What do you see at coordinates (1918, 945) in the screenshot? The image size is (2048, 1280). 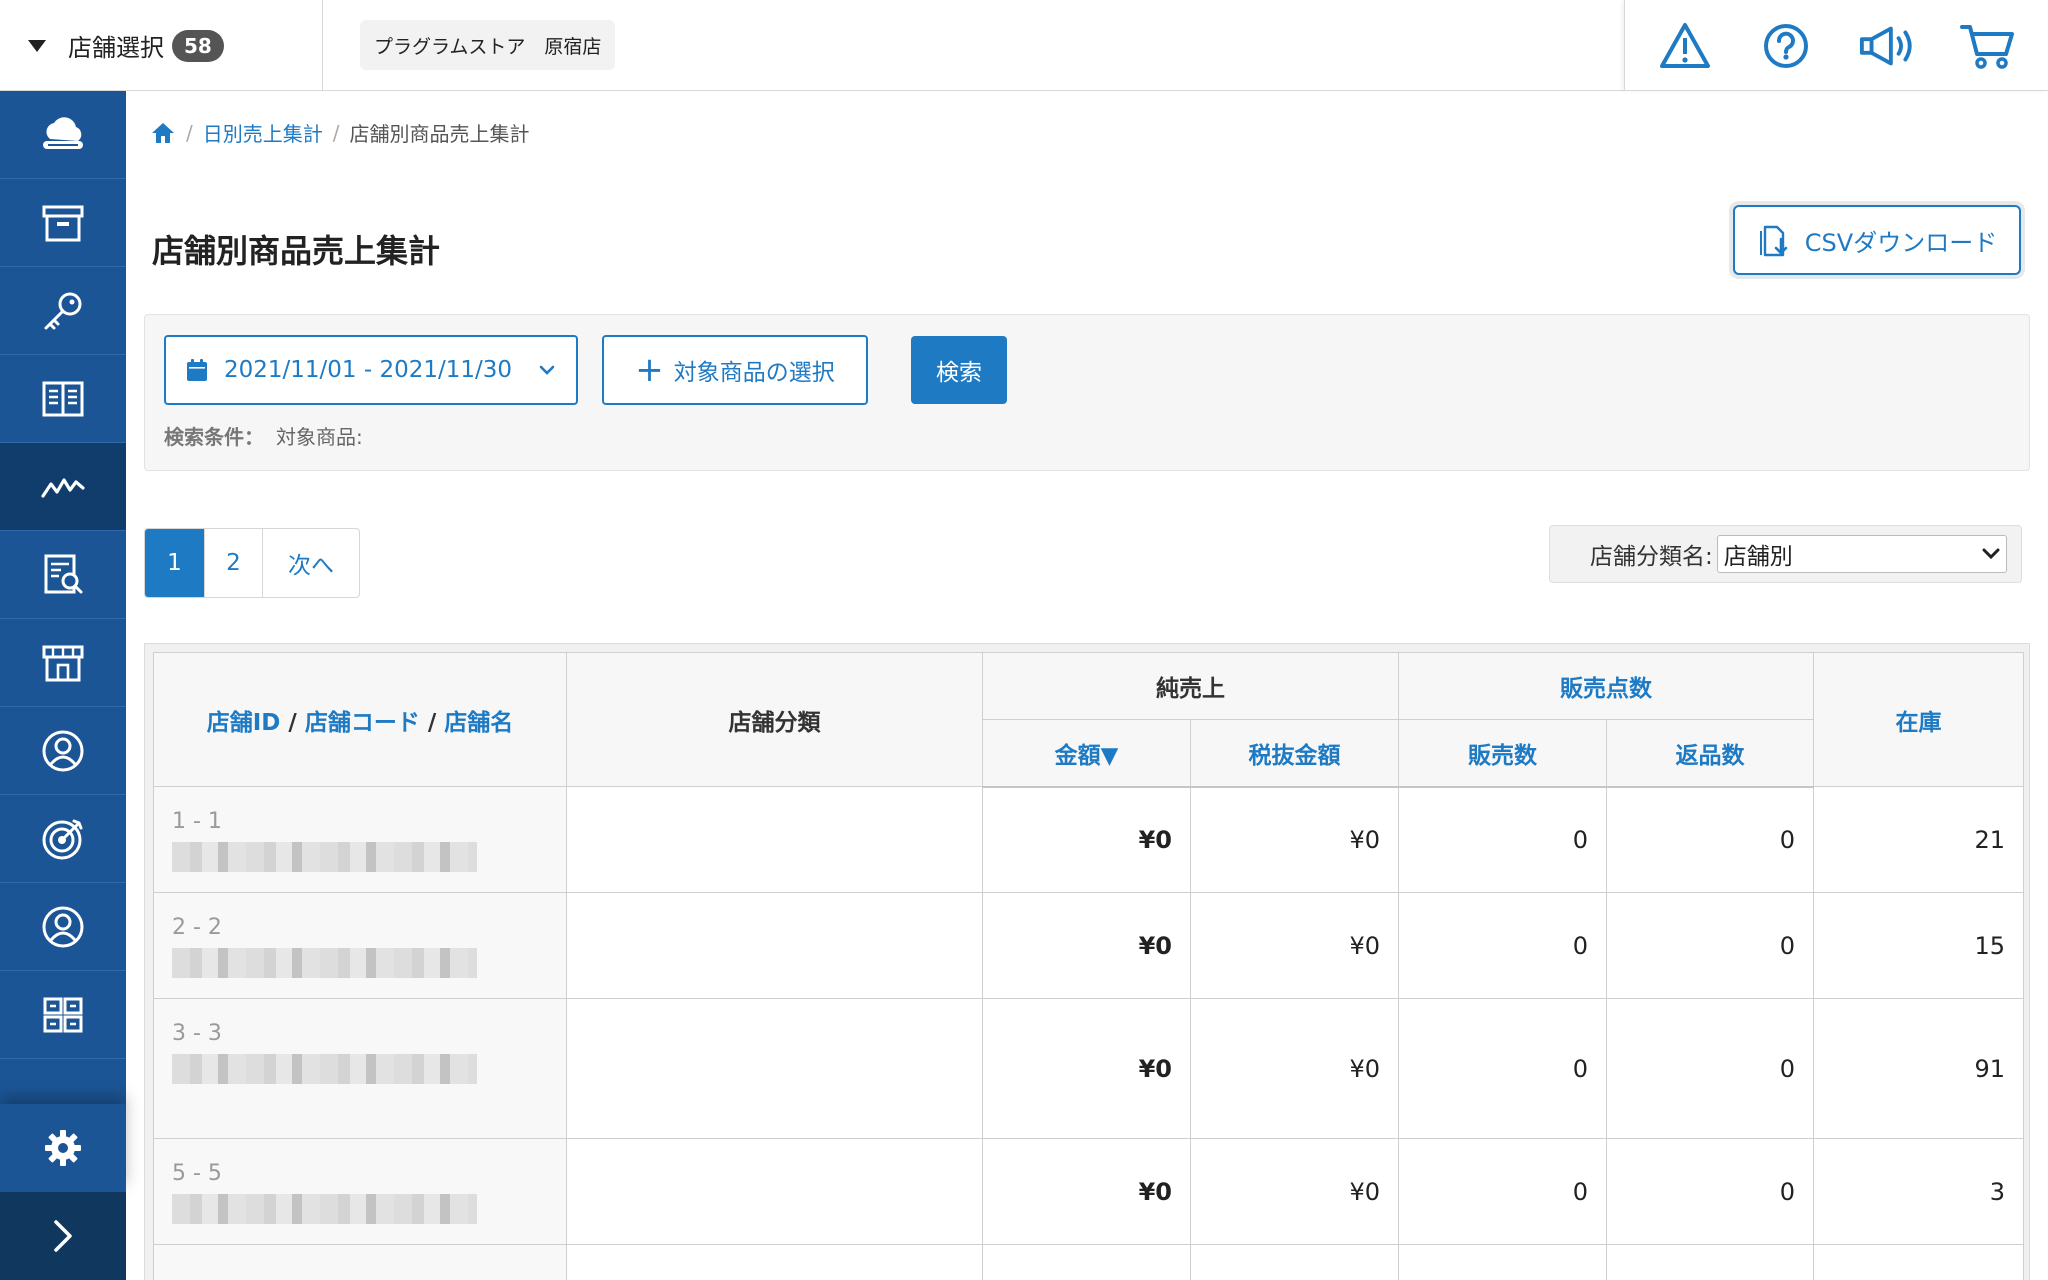 I see `stock-cell: 15` at bounding box center [1918, 945].